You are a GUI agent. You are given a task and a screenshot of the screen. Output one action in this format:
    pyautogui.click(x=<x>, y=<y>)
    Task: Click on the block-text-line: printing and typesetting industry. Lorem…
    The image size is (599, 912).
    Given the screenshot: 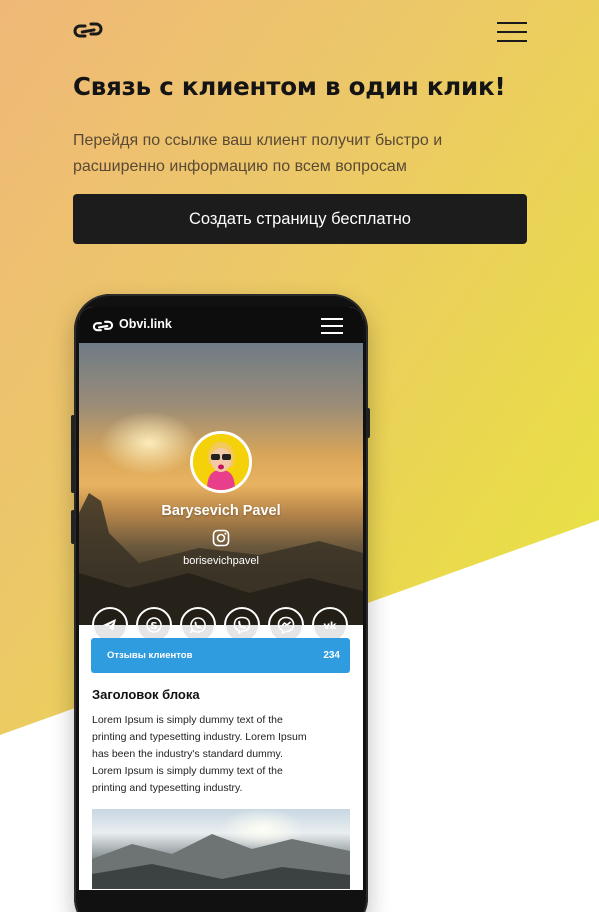 What is the action you would take?
    pyautogui.click(x=199, y=737)
    